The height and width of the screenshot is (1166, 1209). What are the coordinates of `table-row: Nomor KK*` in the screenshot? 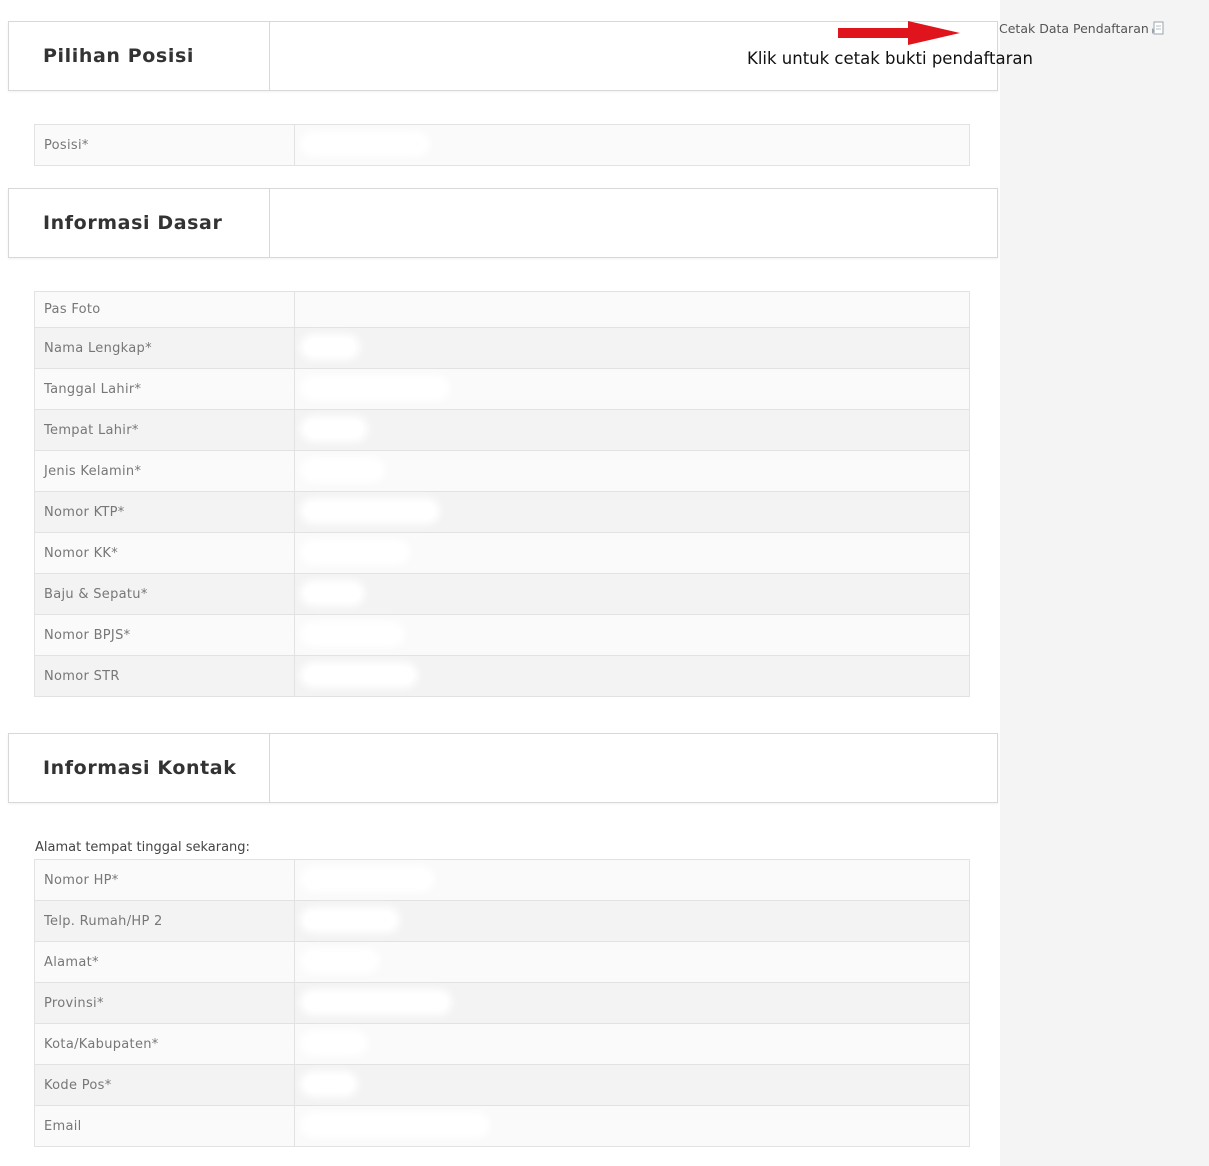 It's located at (502, 553).